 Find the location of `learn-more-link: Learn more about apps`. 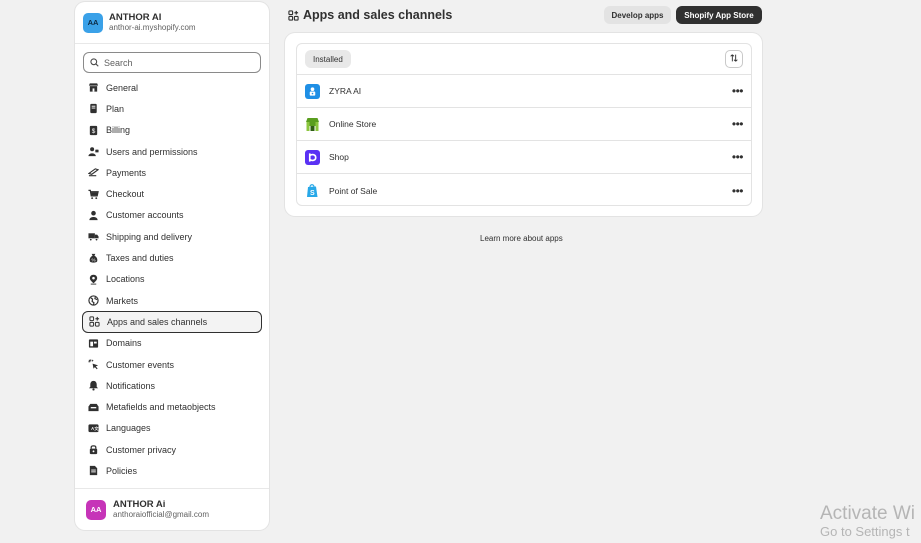

learn-more-link: Learn more about apps is located at coordinates (521, 238).